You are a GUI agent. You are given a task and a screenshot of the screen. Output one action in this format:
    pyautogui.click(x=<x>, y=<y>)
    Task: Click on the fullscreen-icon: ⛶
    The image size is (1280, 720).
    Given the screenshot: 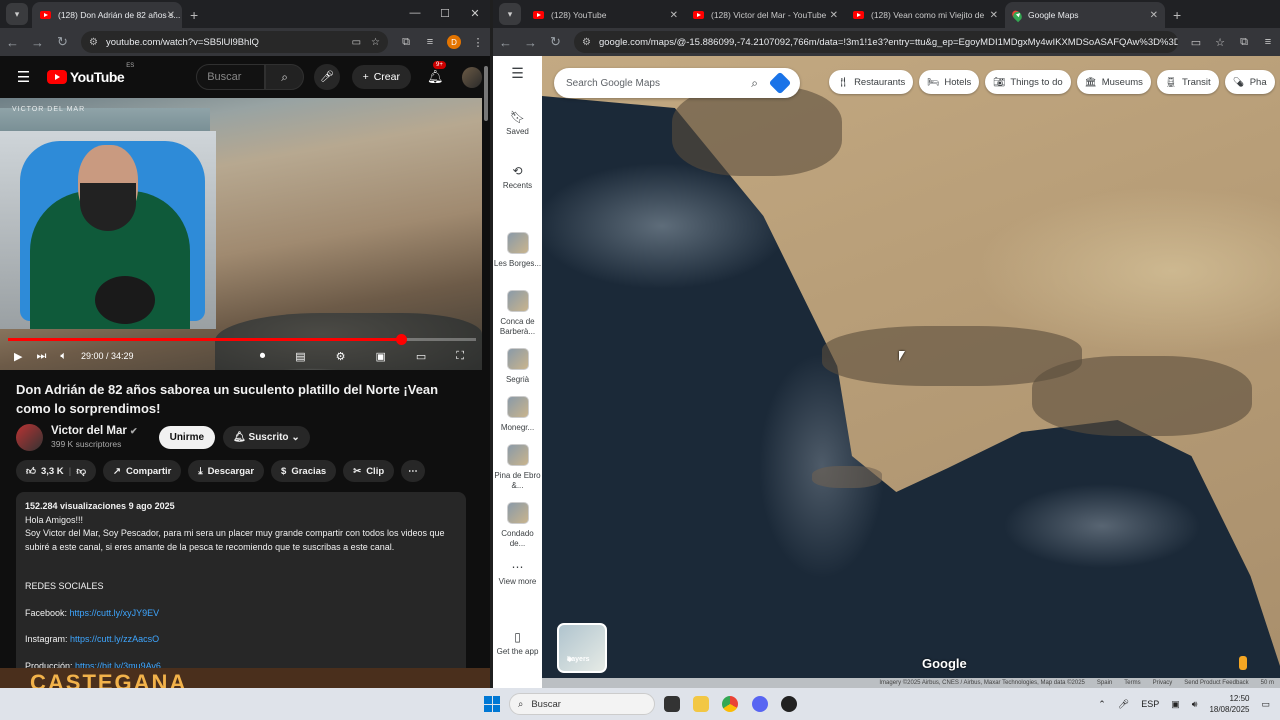 What is the action you would take?
    pyautogui.click(x=460, y=356)
    